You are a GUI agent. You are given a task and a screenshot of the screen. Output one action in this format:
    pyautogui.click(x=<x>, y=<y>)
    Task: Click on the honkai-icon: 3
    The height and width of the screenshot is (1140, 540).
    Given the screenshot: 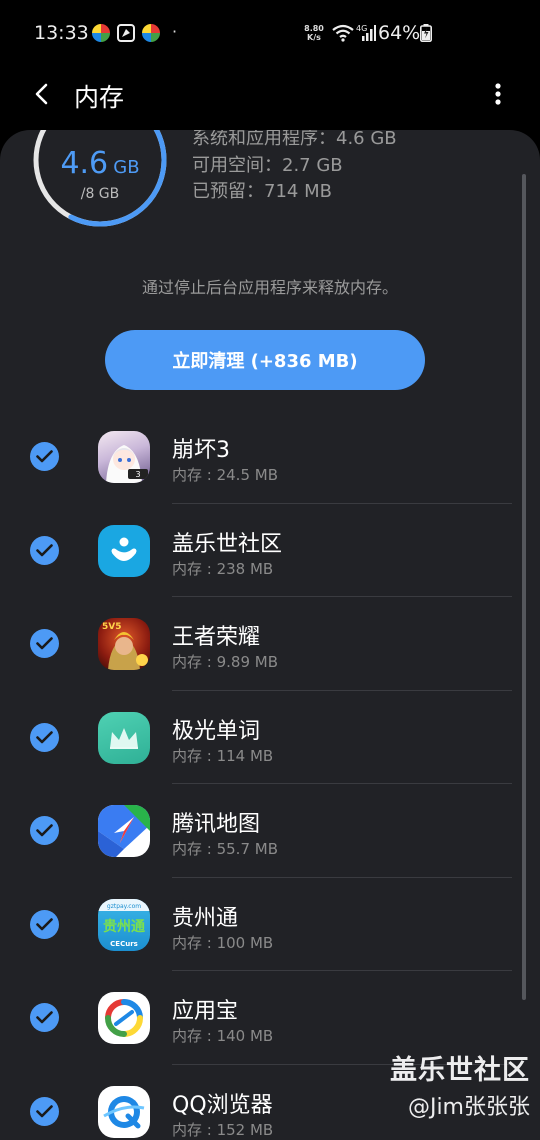 What is the action you would take?
    pyautogui.click(x=124, y=457)
    